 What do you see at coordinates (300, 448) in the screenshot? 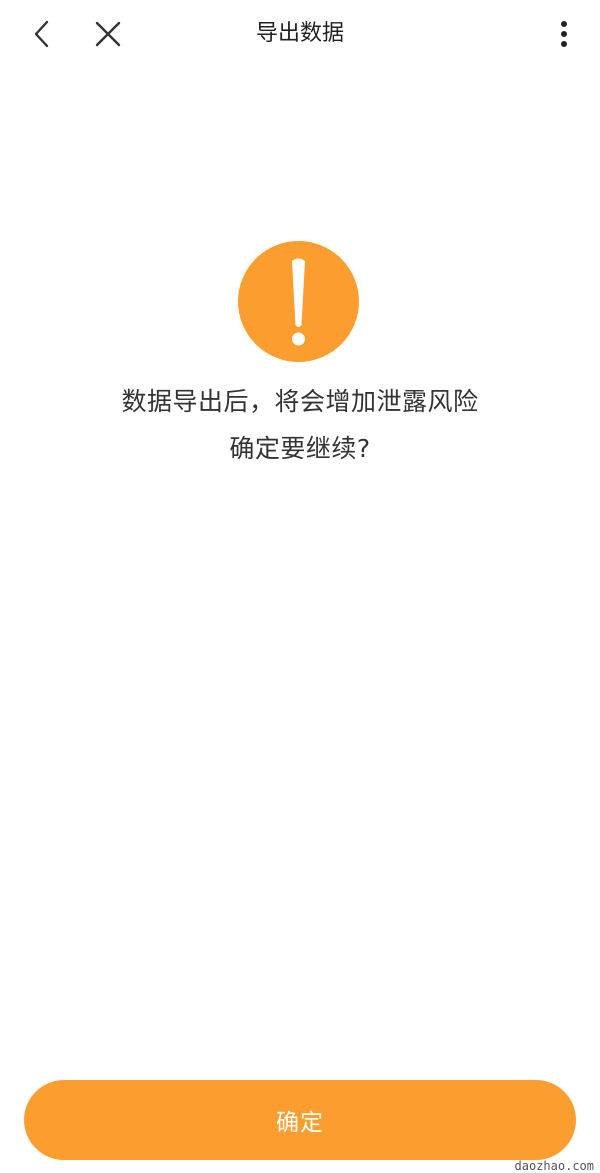
I see `warning-message-line2: 确定要继续?` at bounding box center [300, 448].